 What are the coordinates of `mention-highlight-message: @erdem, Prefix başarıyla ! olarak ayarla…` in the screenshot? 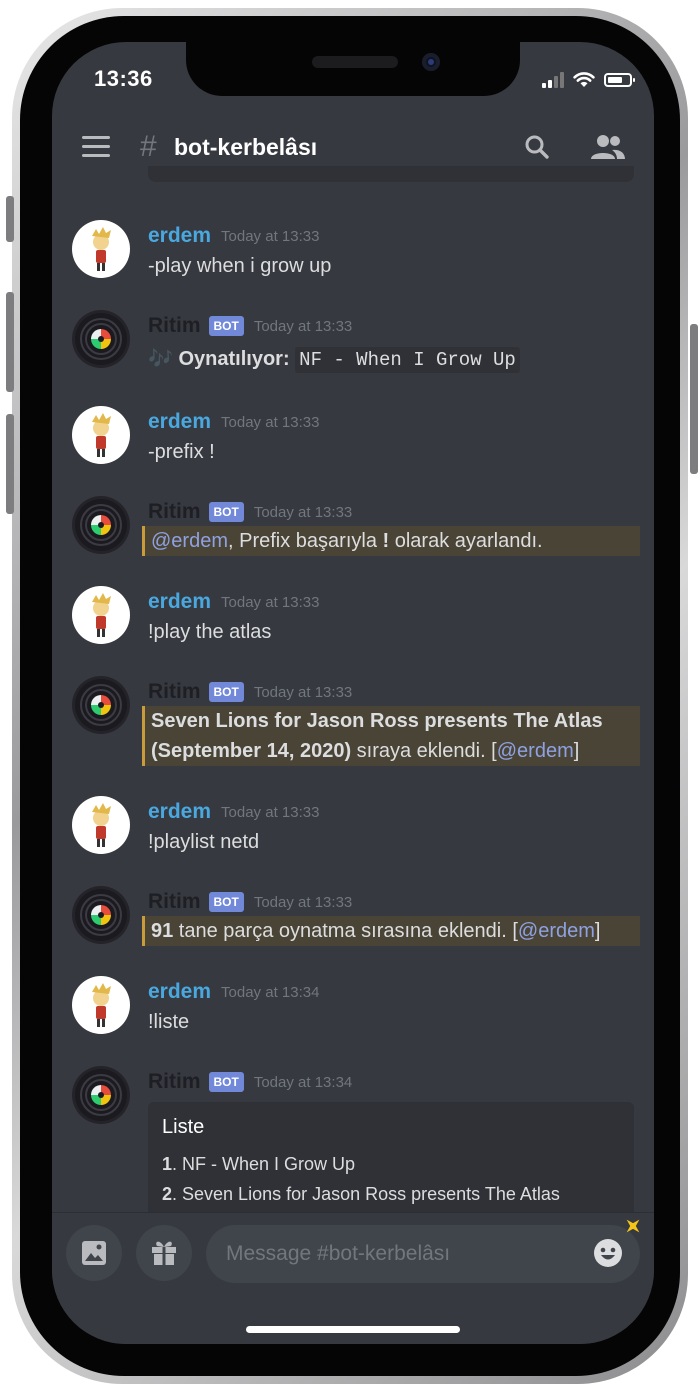 It's located at (391, 541).